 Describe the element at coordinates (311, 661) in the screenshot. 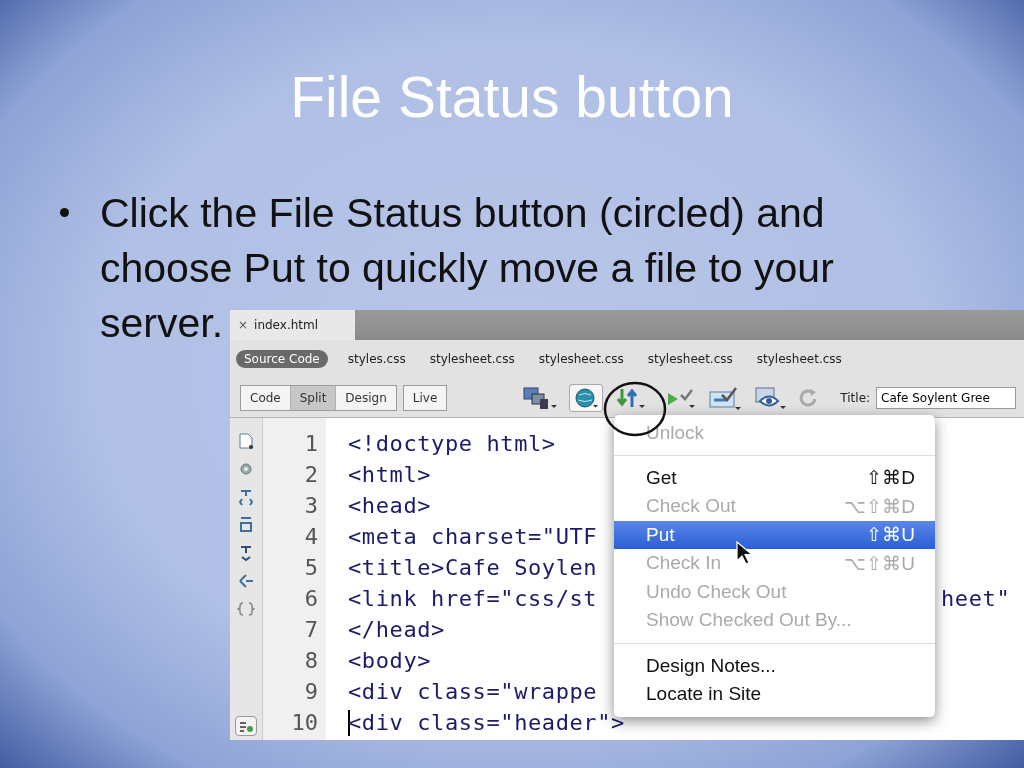

I see `line-number: 8` at that location.